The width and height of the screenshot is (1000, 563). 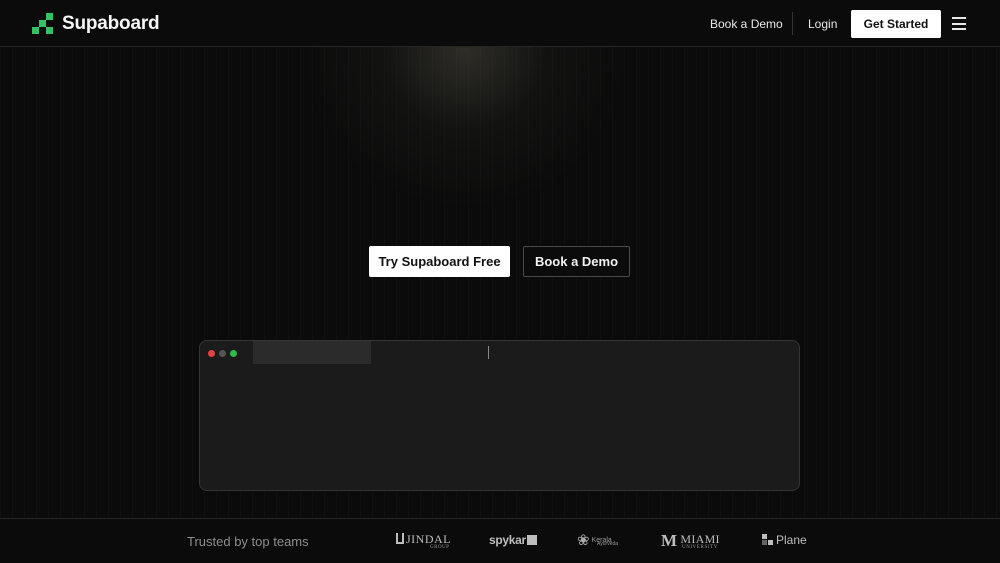 What do you see at coordinates (439, 261) in the screenshot?
I see `try-free-button: Try Supaboard Free` at bounding box center [439, 261].